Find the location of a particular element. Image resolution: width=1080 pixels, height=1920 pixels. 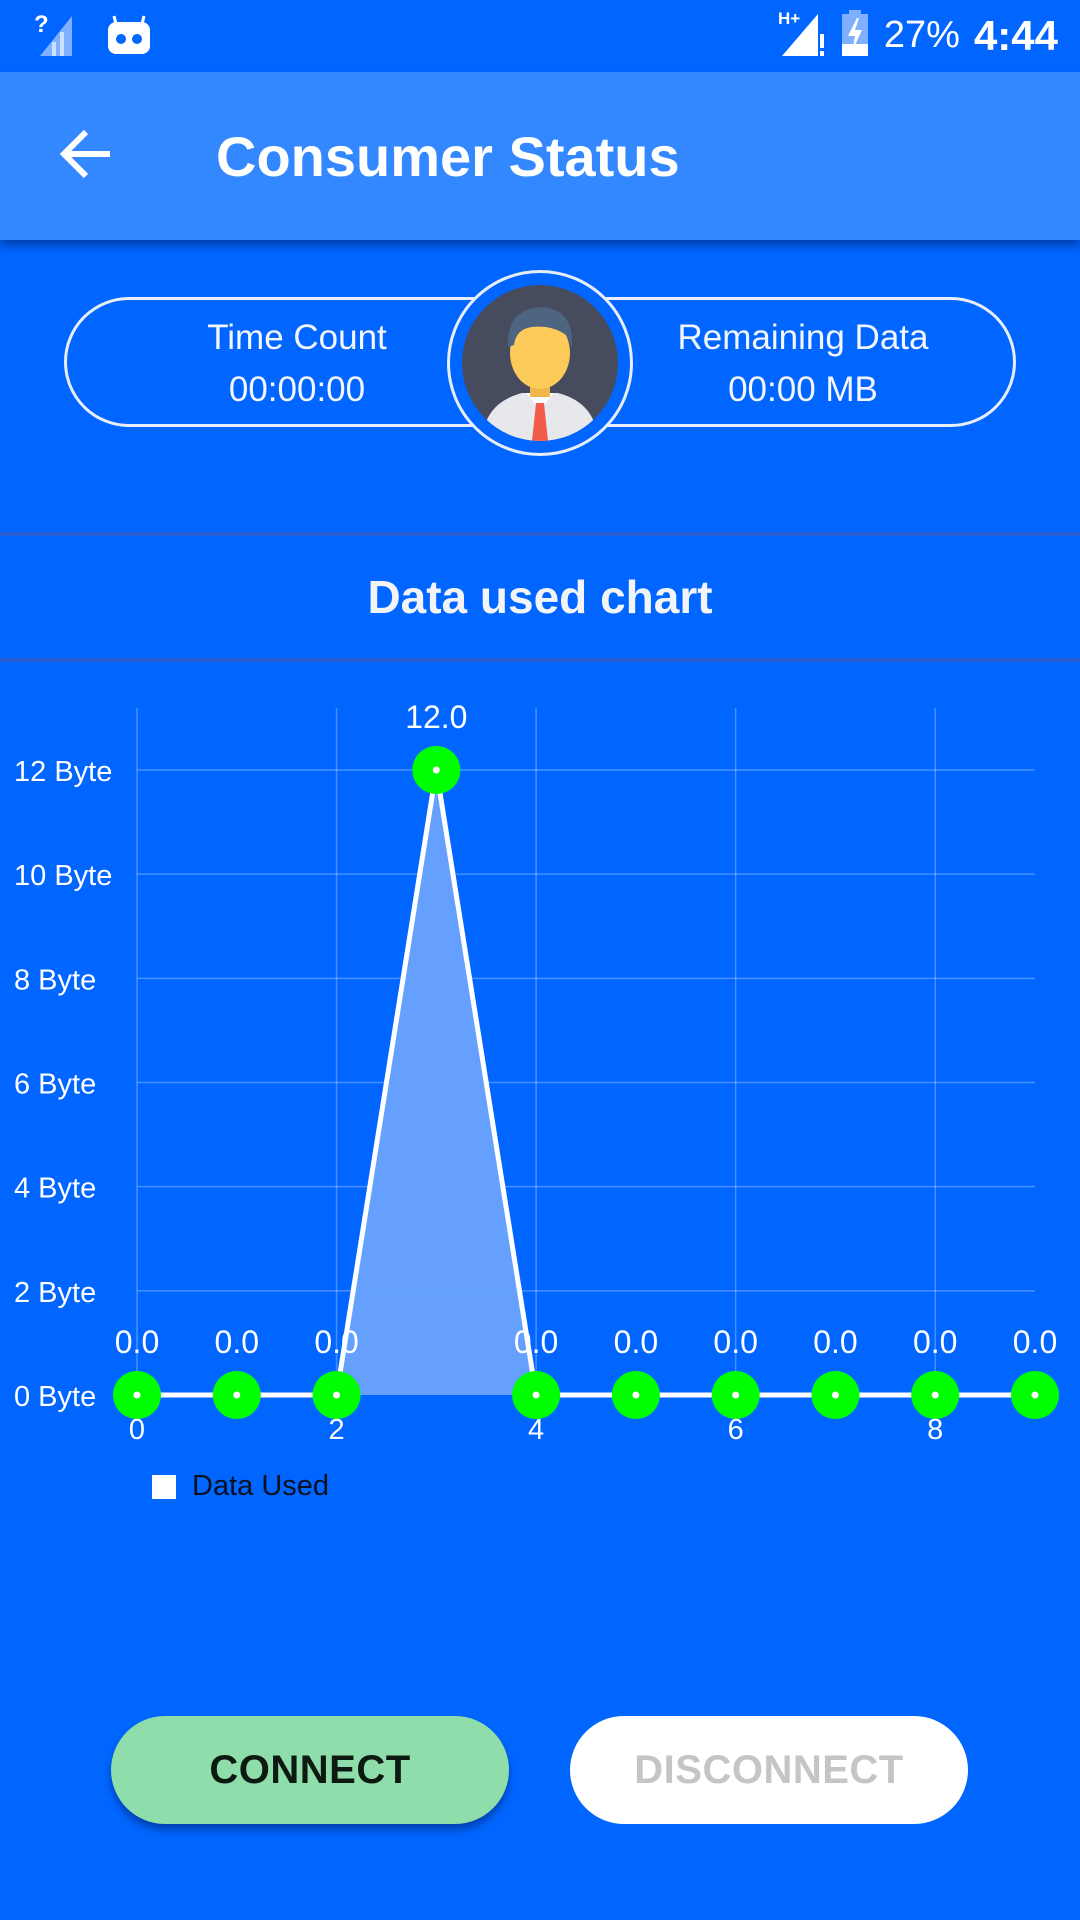

time-count-block: Time Count 00:00:00 is located at coordinates (297, 364).